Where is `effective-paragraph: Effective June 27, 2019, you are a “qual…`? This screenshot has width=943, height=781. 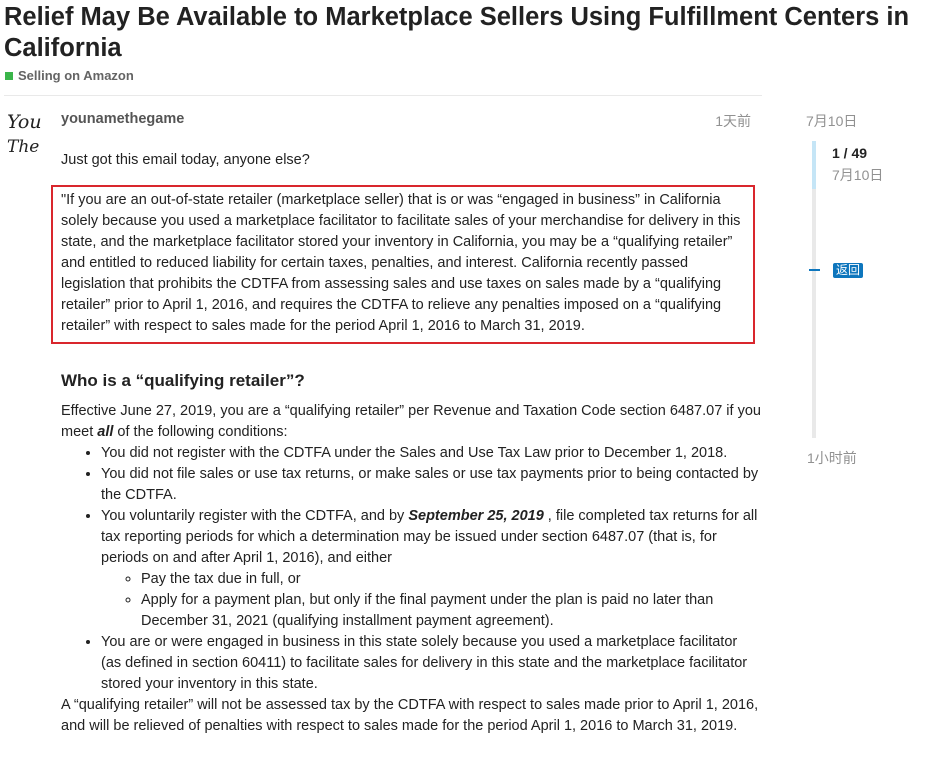
effective-paragraph: Effective June 27, 2019, you are a “qual… is located at coordinates (411, 422).